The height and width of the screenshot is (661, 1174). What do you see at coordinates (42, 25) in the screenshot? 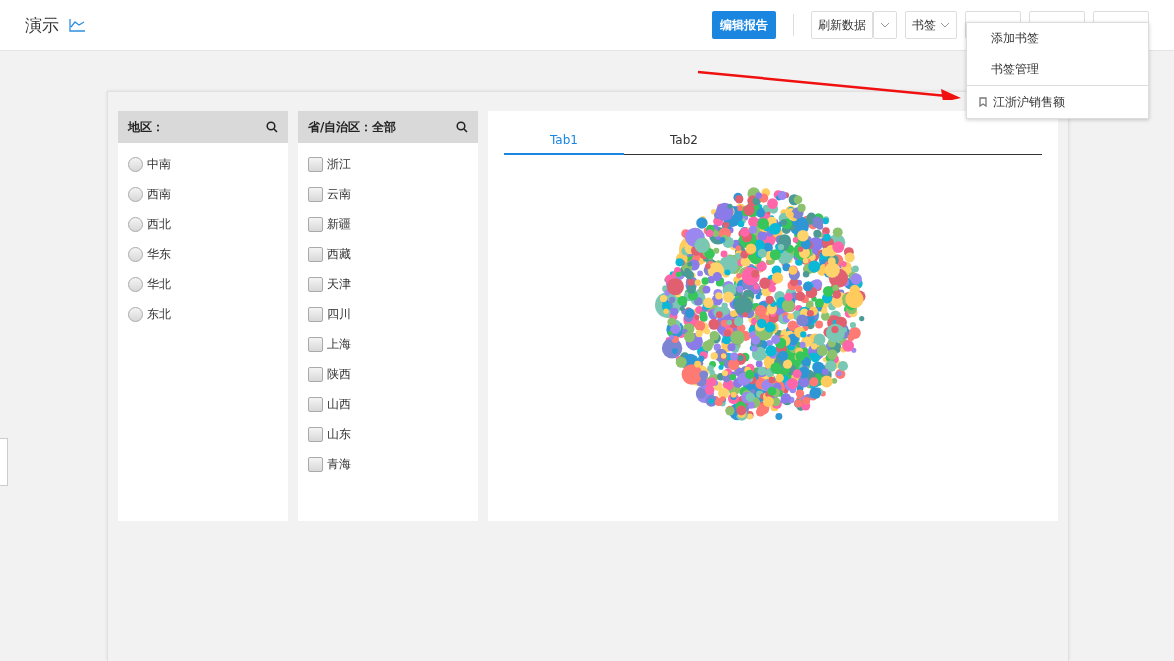
I see `report-title: 演示` at bounding box center [42, 25].